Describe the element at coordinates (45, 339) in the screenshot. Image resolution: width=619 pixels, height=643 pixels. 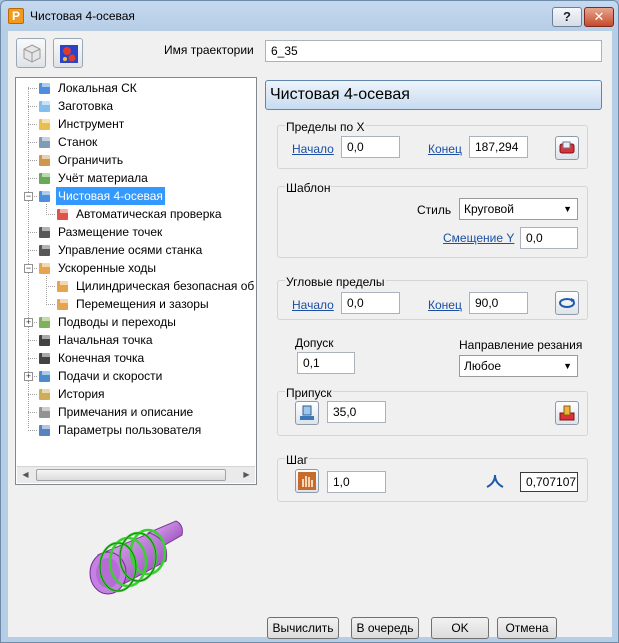
I see `start-point-icon` at that location.